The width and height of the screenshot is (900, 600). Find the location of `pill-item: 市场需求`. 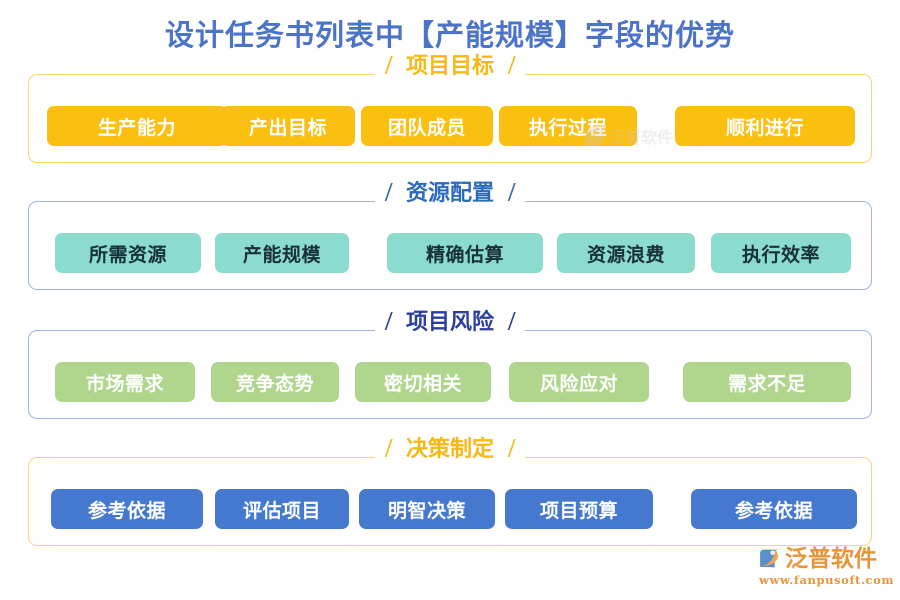

pill-item: 市场需求 is located at coordinates (125, 382).